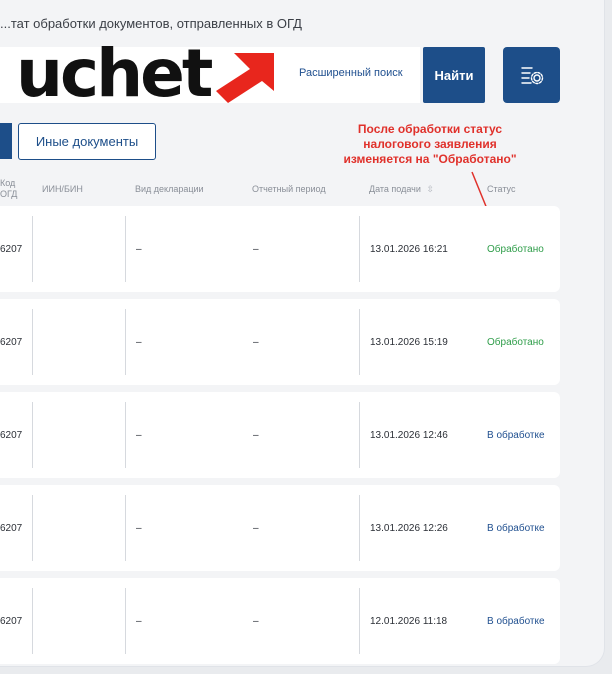  I want to click on column-code-line1: Код, so click(8, 183).